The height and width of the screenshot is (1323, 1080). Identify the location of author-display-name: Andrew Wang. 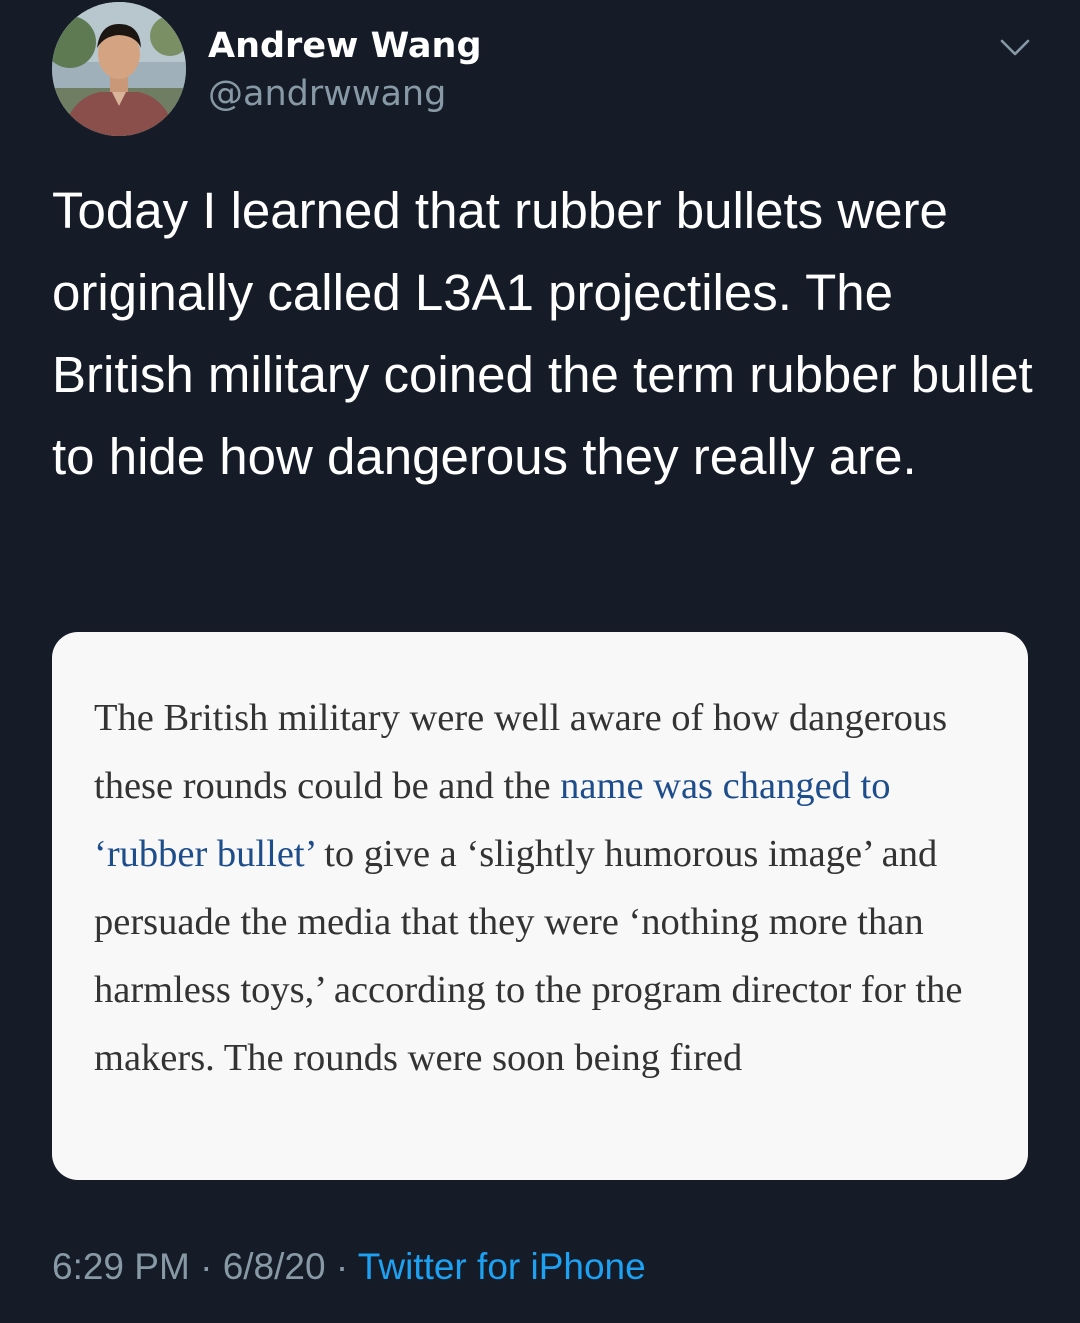
(345, 46).